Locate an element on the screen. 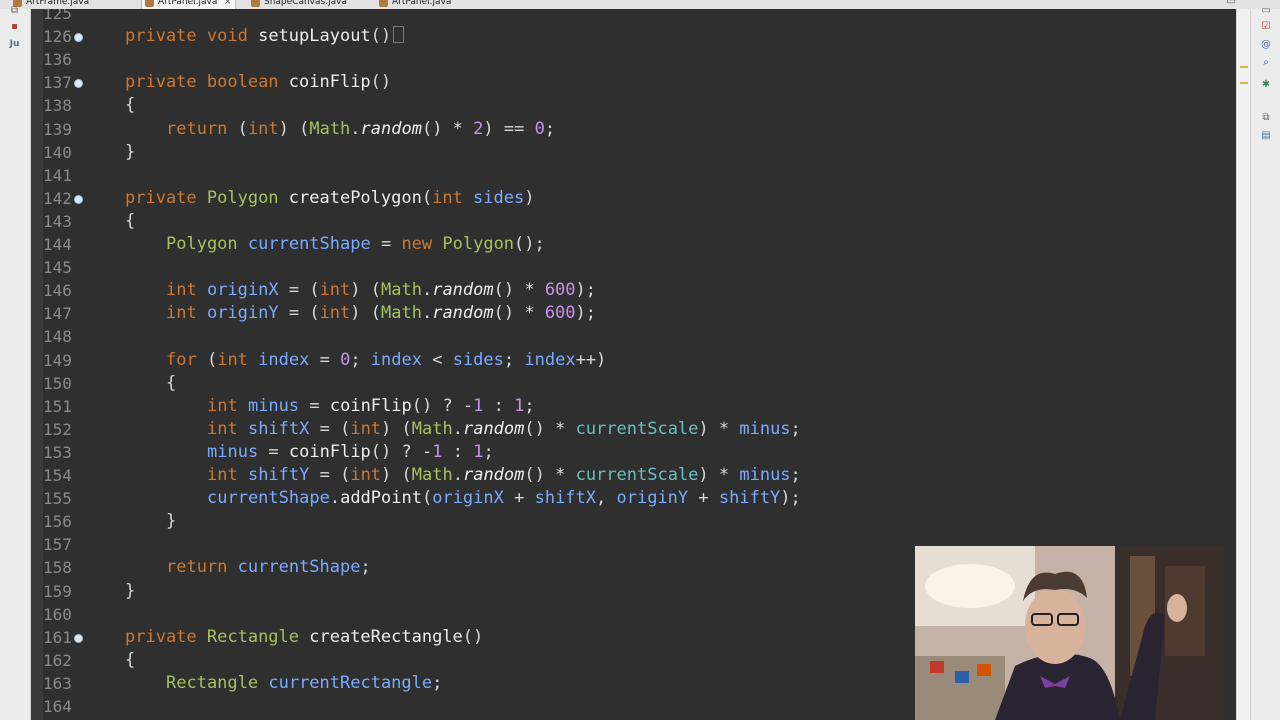 The width and height of the screenshot is (1280, 720). code-text: int minus = coinFlip() ? -1 : 1; is located at coordinates (371, 406).